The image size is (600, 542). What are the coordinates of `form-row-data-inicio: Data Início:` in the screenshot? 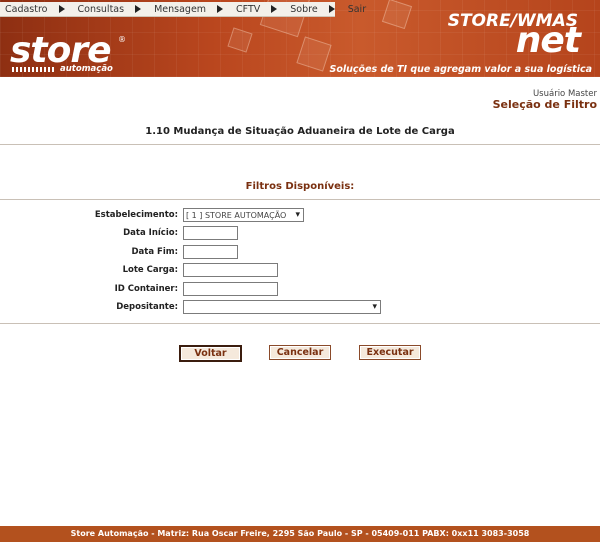 It's located at (300, 234).